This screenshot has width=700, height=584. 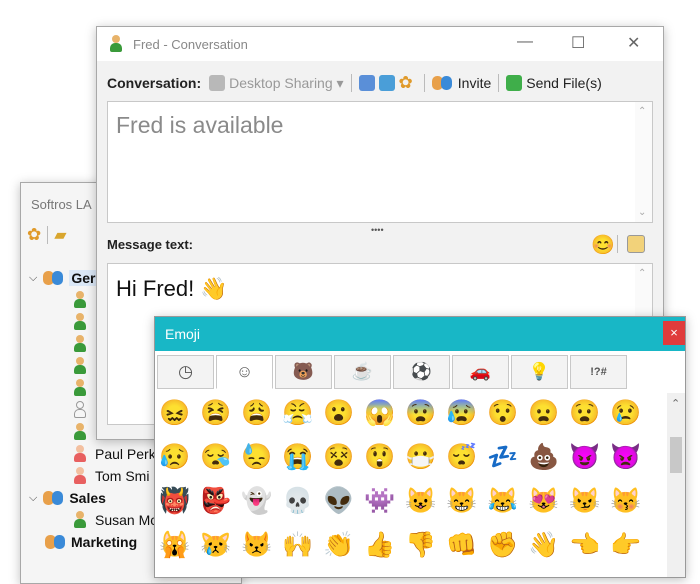 I want to click on emoji-scrollbar: ⌃, so click(x=676, y=485).